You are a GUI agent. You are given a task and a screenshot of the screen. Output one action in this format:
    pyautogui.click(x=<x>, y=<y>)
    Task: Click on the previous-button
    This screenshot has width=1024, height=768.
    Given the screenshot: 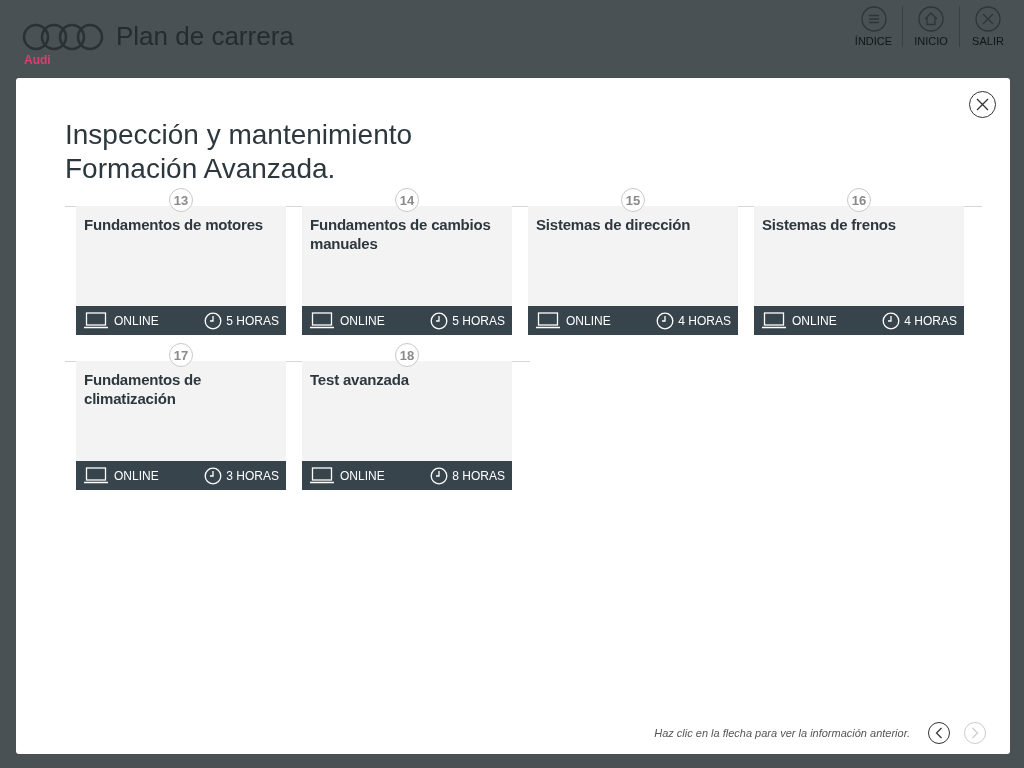 What is the action you would take?
    pyautogui.click(x=939, y=733)
    